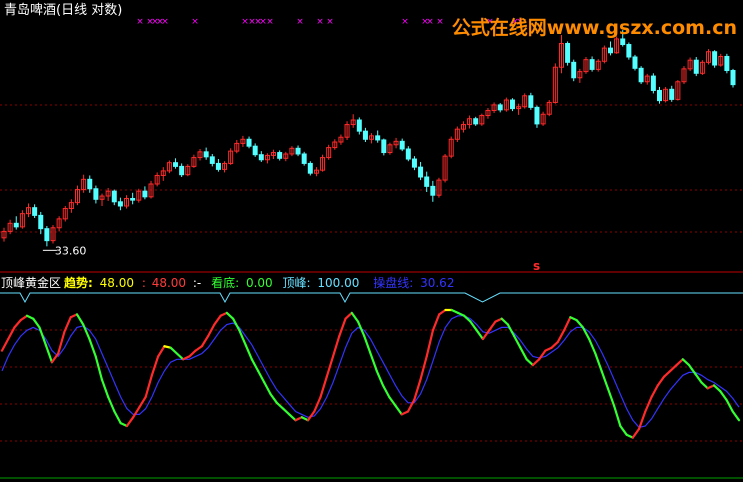  What do you see at coordinates (144, 283) in the screenshot?
I see `legend-red-label: :` at bounding box center [144, 283].